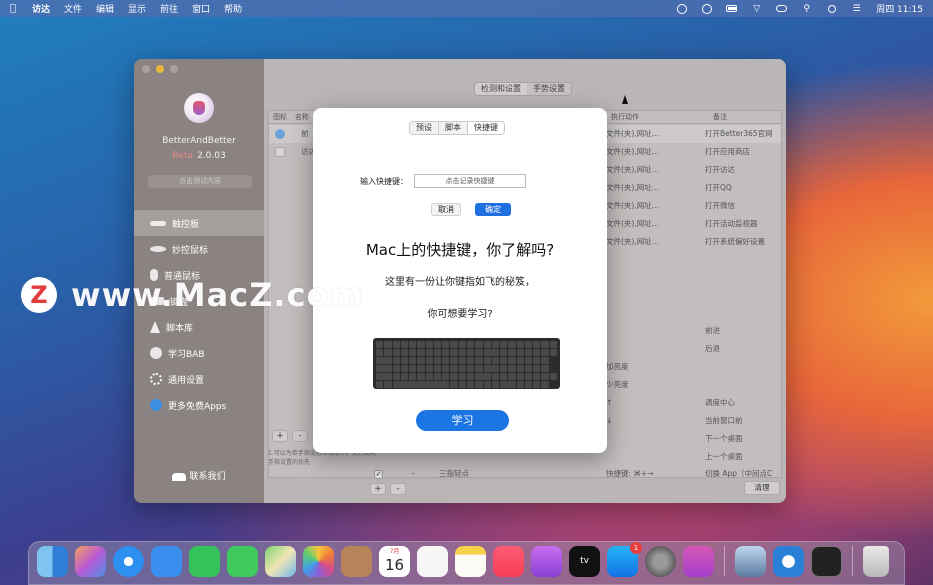 The image size is (933, 585). What do you see at coordinates (899, 8) in the screenshot?
I see `menu-clock: 周四 11:15` at bounding box center [899, 8].